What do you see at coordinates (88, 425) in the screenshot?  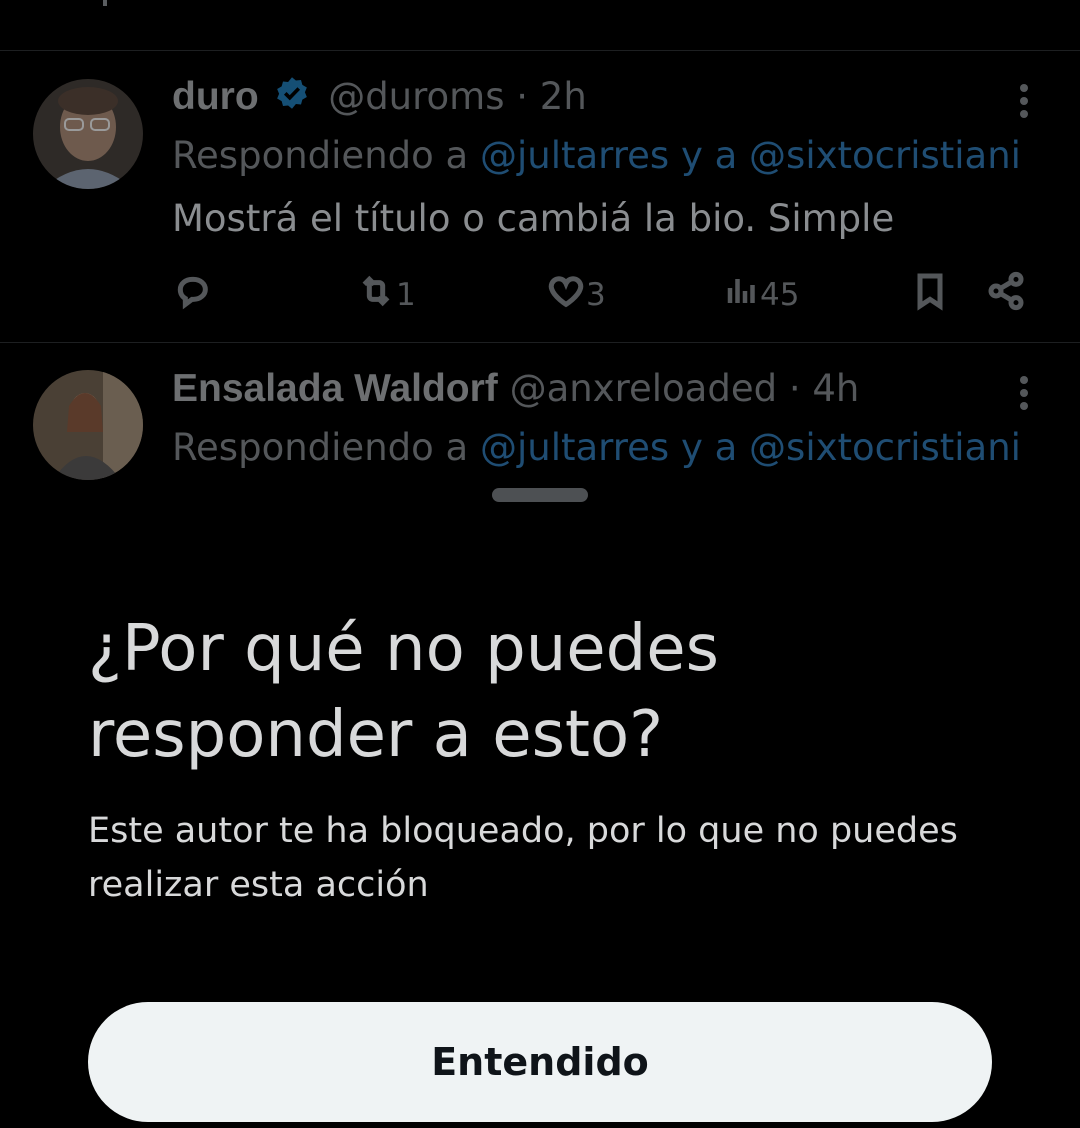 I see `avatar-ensalada-waldorf` at bounding box center [88, 425].